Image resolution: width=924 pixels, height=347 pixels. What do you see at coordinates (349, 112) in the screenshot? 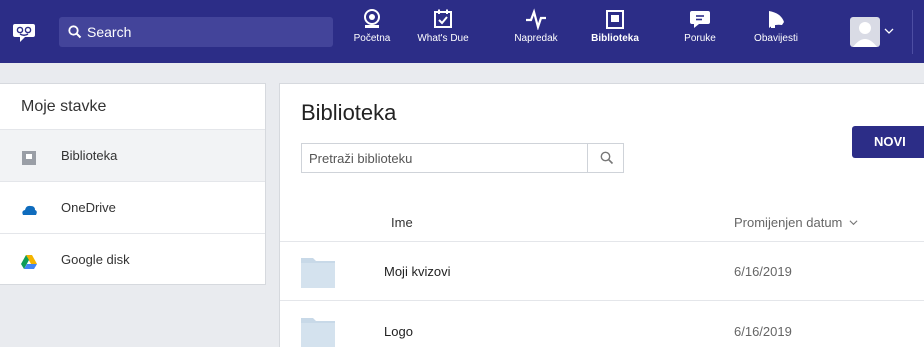
I see `page-title: Biblioteka` at bounding box center [349, 112].